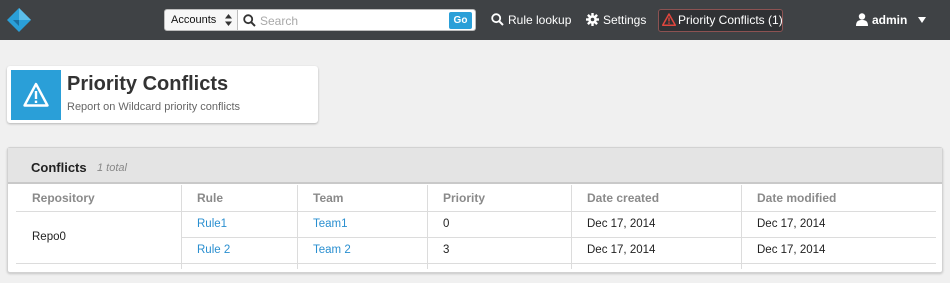 This screenshot has width=950, height=283. I want to click on nav-rule-lookup: Rule lookup, so click(531, 20).